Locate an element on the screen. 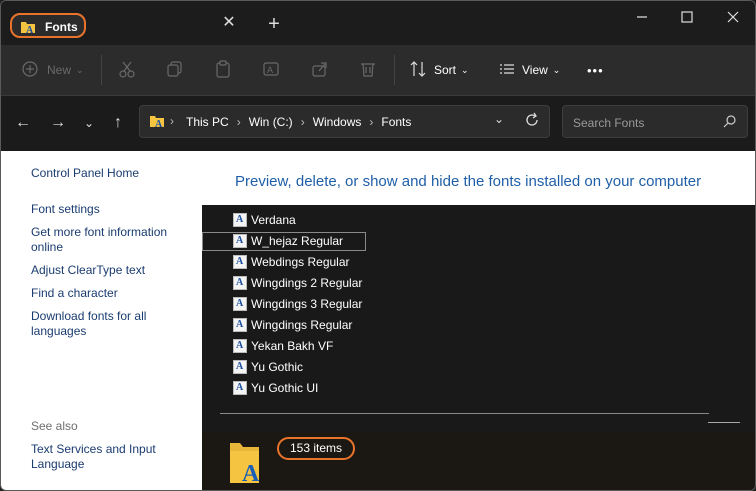 The image size is (756, 491). list-item: A Wingdings Regular is located at coordinates (292, 325).